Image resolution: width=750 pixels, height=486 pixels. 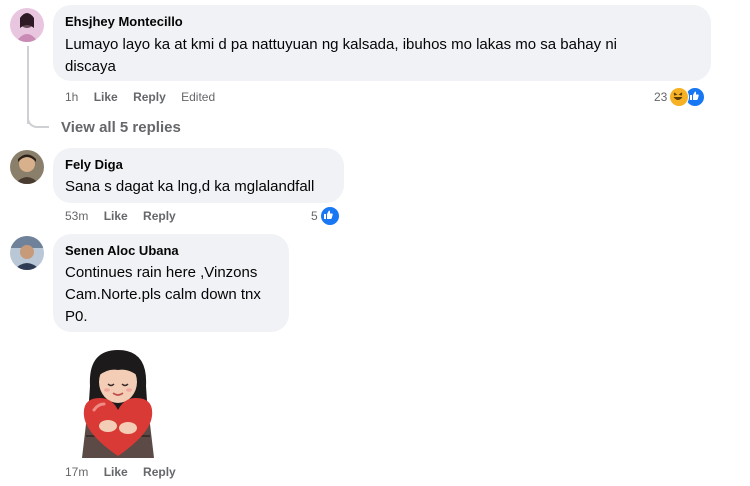 I want to click on haha-icon, so click(x=679, y=97).